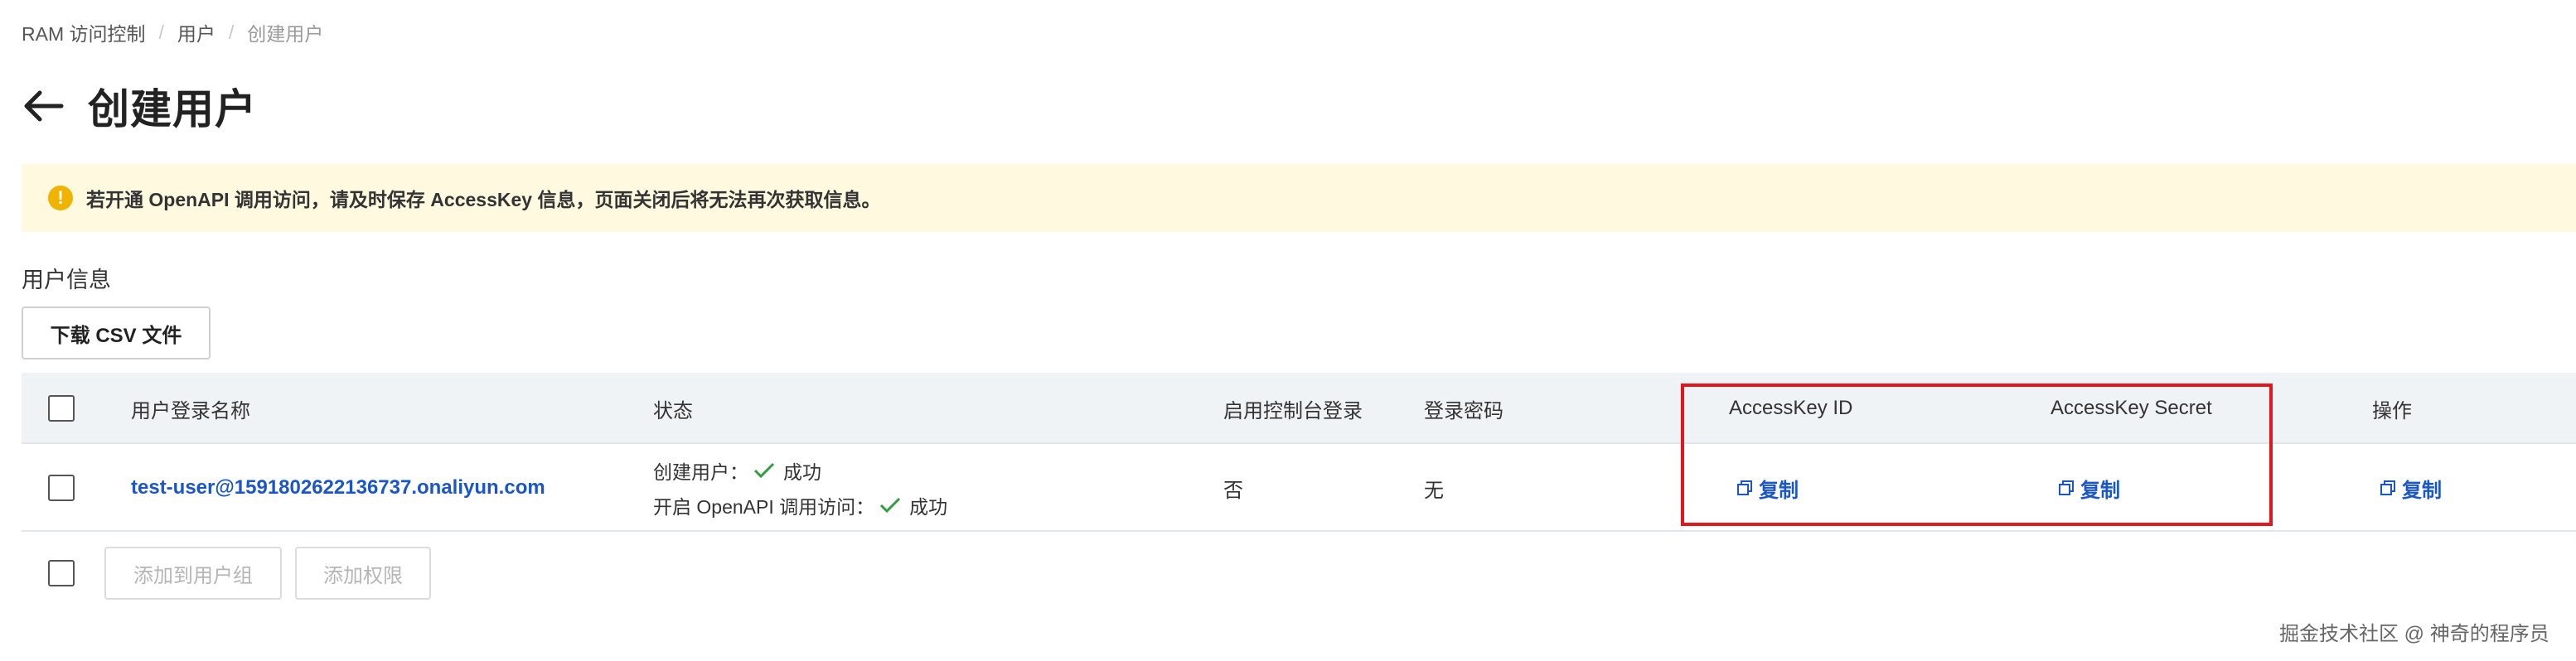 The image size is (2576, 661). I want to click on status-create-user: 创建用户： 成功, so click(737, 471).